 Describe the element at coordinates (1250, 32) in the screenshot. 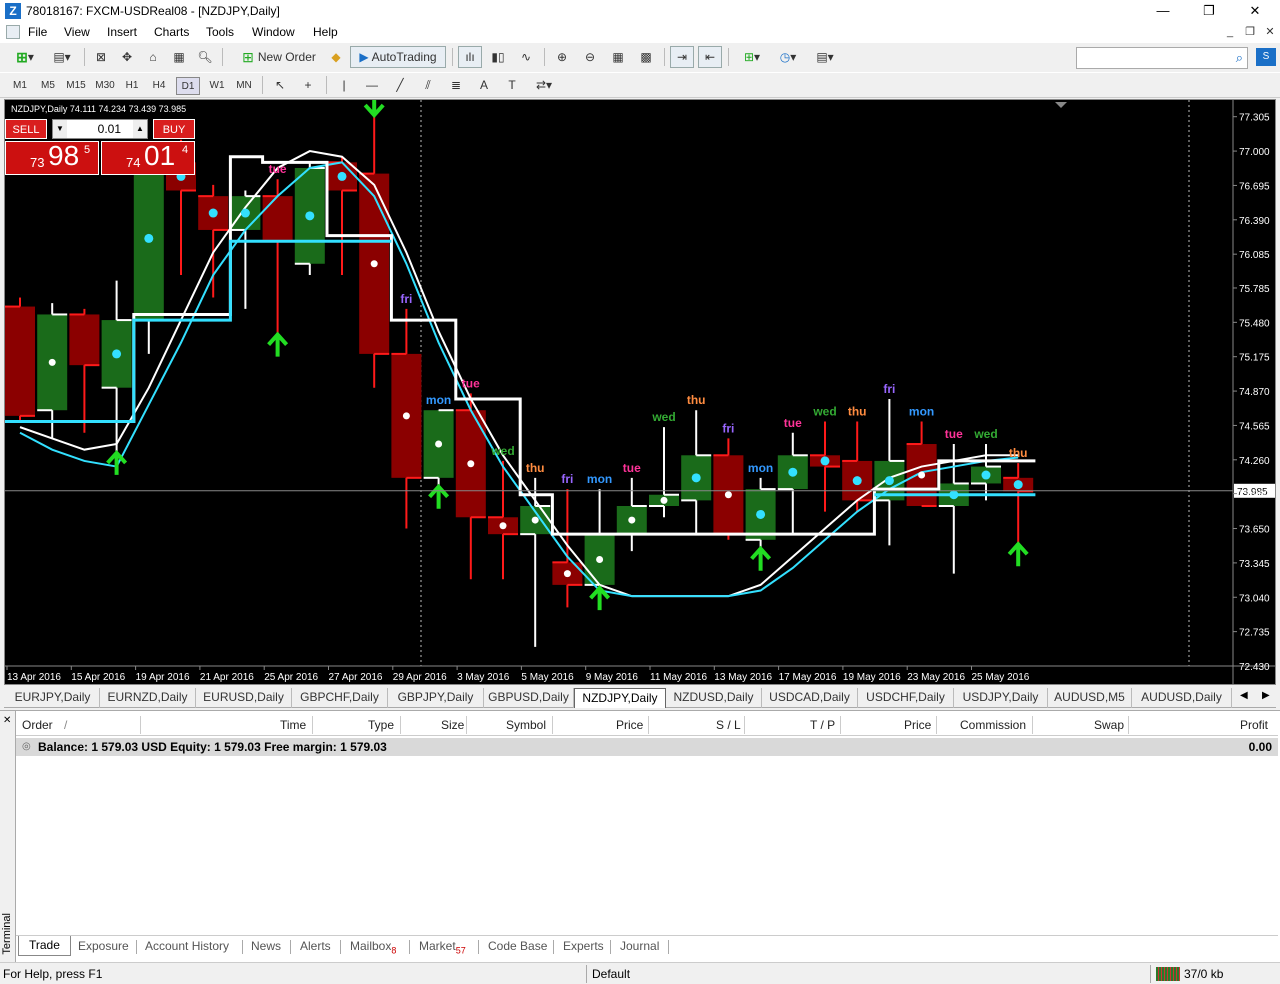

I see `mdi-restore-button: ❐` at that location.